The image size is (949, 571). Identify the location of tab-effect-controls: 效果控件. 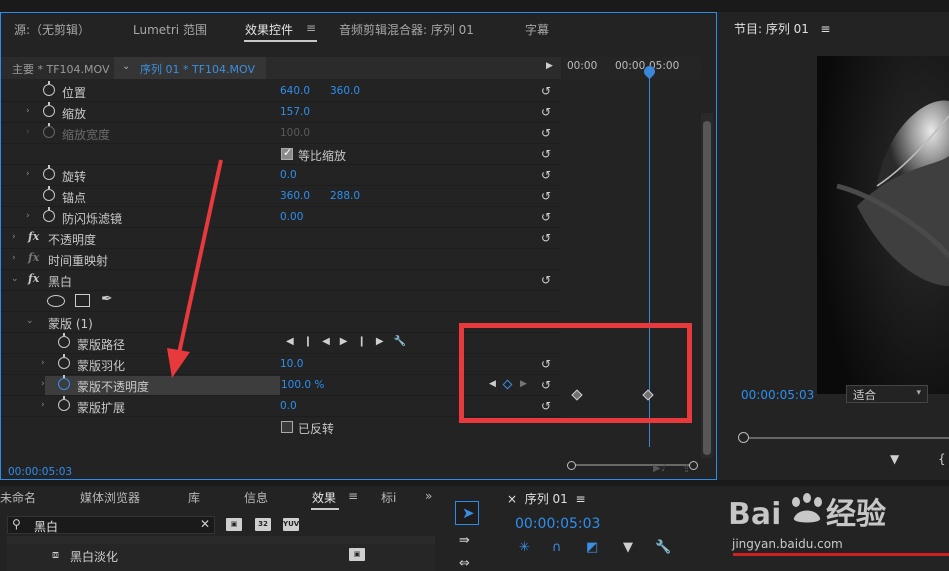
(269, 29).